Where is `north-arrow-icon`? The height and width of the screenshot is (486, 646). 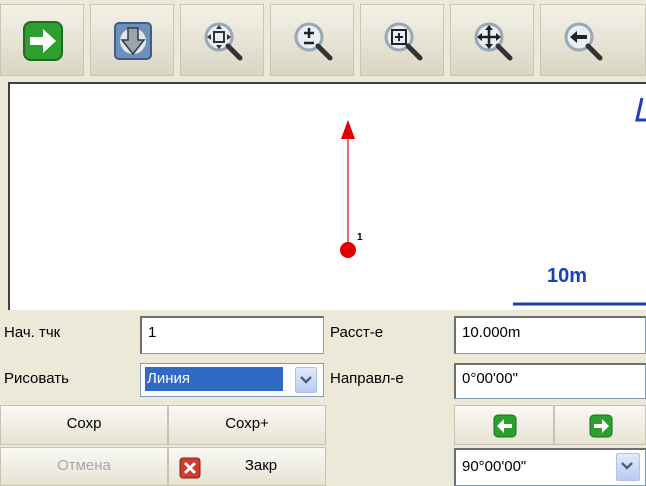 north-arrow-icon is located at coordinates (640, 109).